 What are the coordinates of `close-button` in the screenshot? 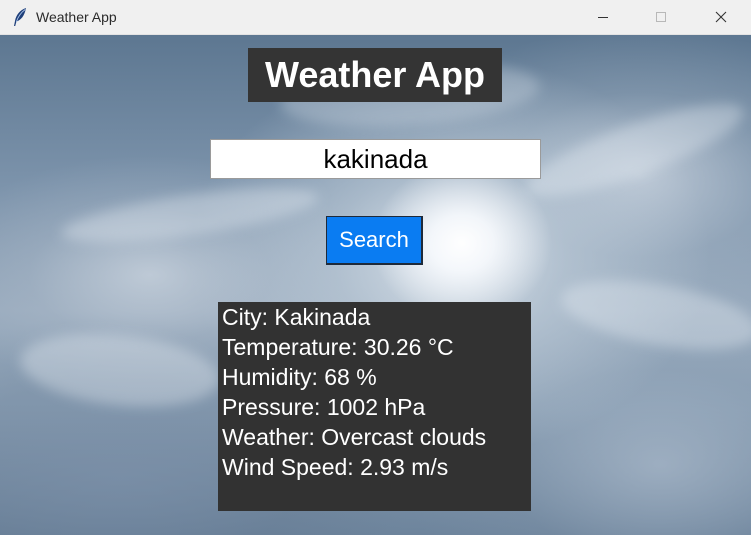 It's located at (720, 17).